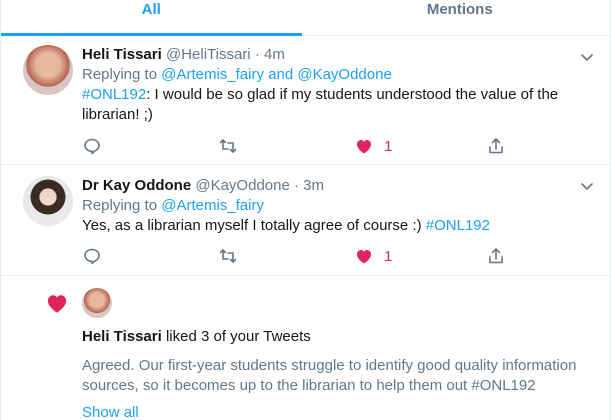  Describe the element at coordinates (309, 185) in the screenshot. I see `tweet-time: · 3m` at that location.